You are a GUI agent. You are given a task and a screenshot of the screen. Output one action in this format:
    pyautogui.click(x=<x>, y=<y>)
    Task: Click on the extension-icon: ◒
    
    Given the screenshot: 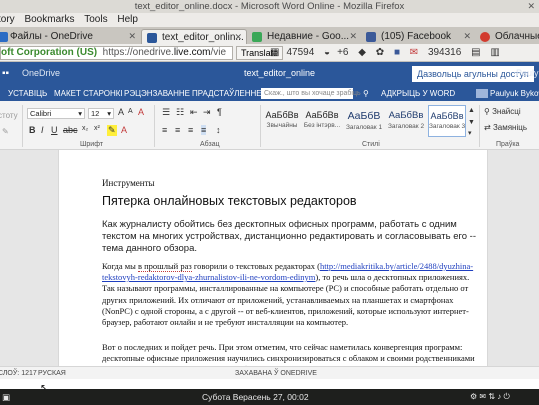 What is the action you would take?
    pyautogui.click(x=327, y=52)
    